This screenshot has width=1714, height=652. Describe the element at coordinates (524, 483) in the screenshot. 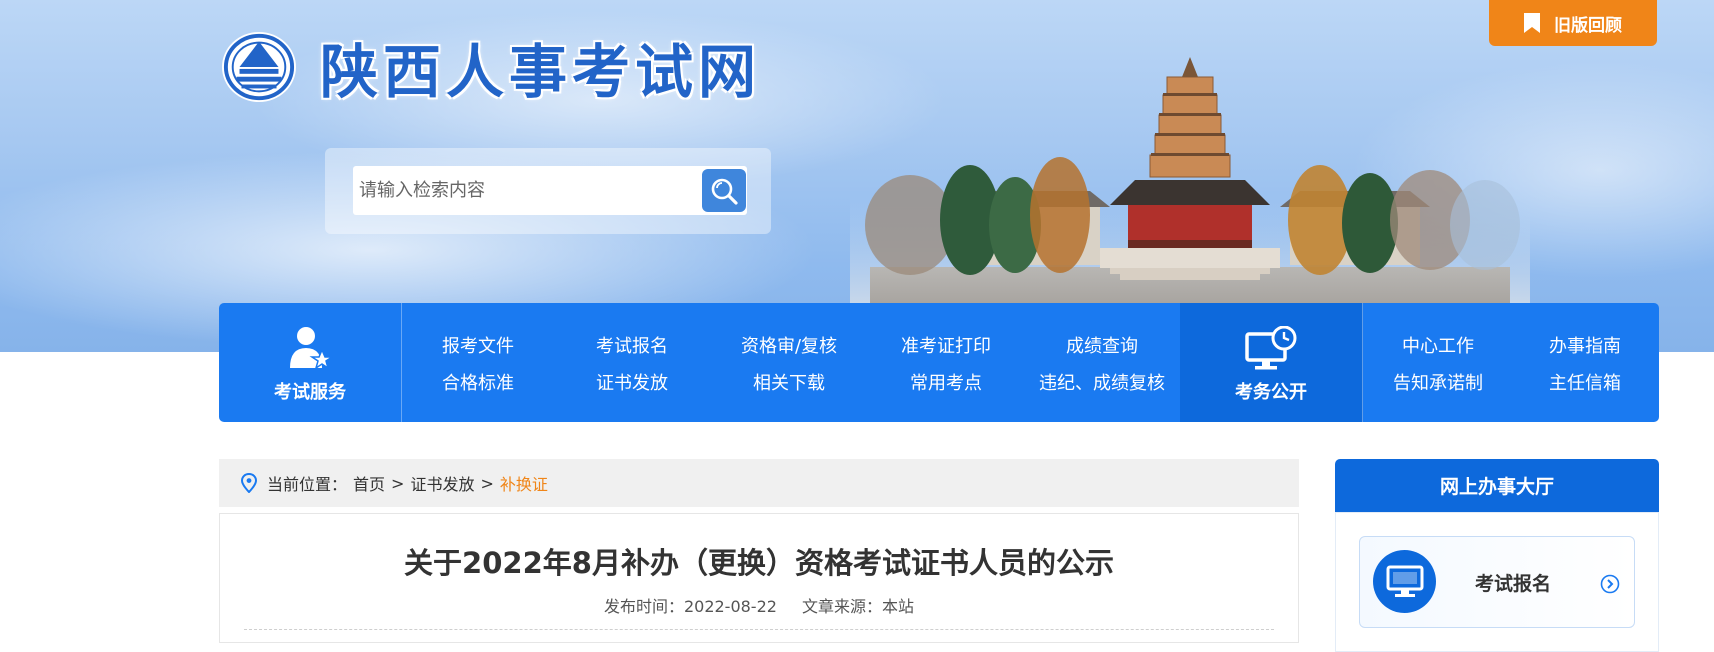

I see `breadcrumb-current: 补换证` at that location.